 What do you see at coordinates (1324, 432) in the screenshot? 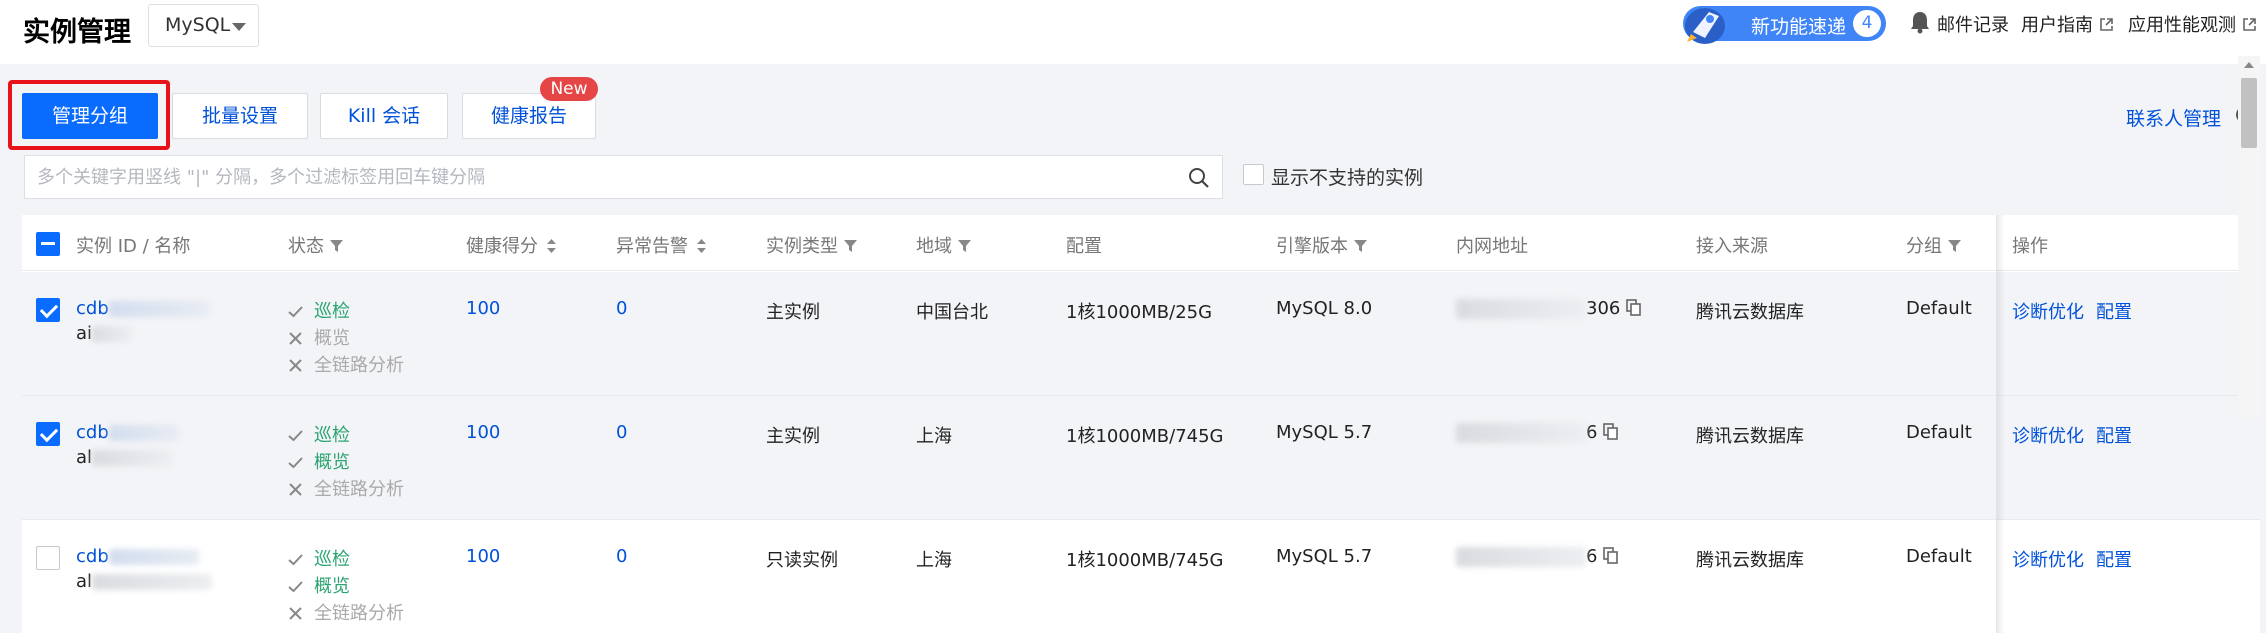
I see `engine-version: MySQL 5.7` at bounding box center [1324, 432].